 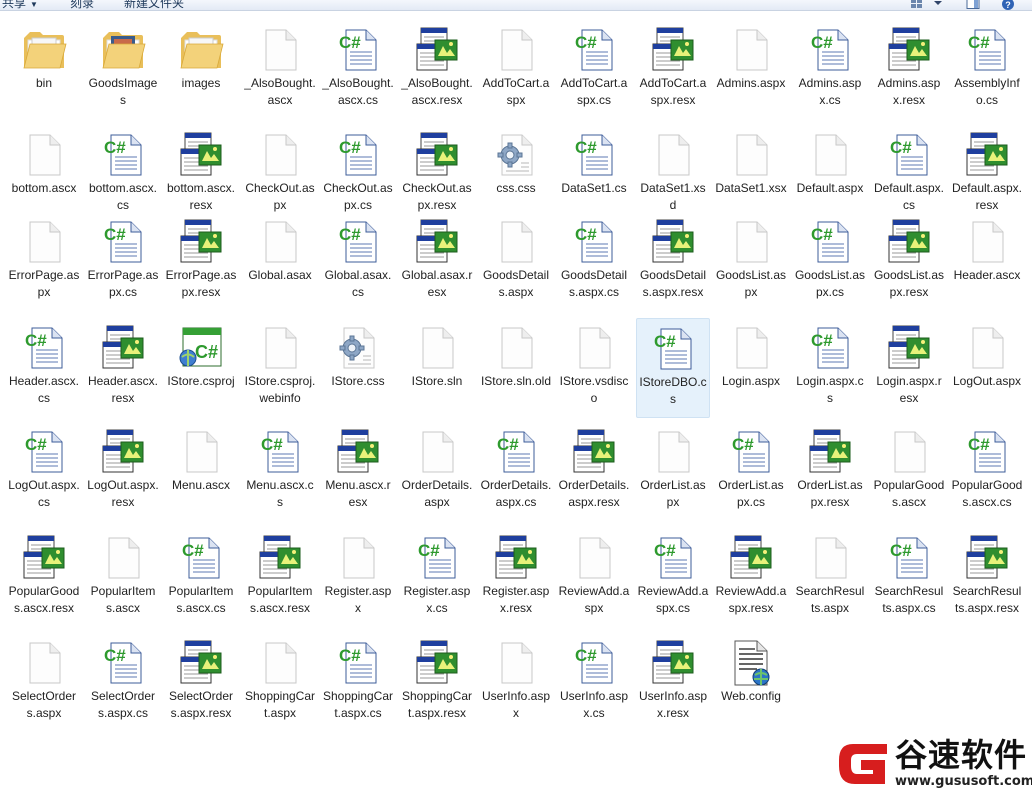 I want to click on file-item: C# GoodsDetails.aspx.cs, so click(x=594, y=262).